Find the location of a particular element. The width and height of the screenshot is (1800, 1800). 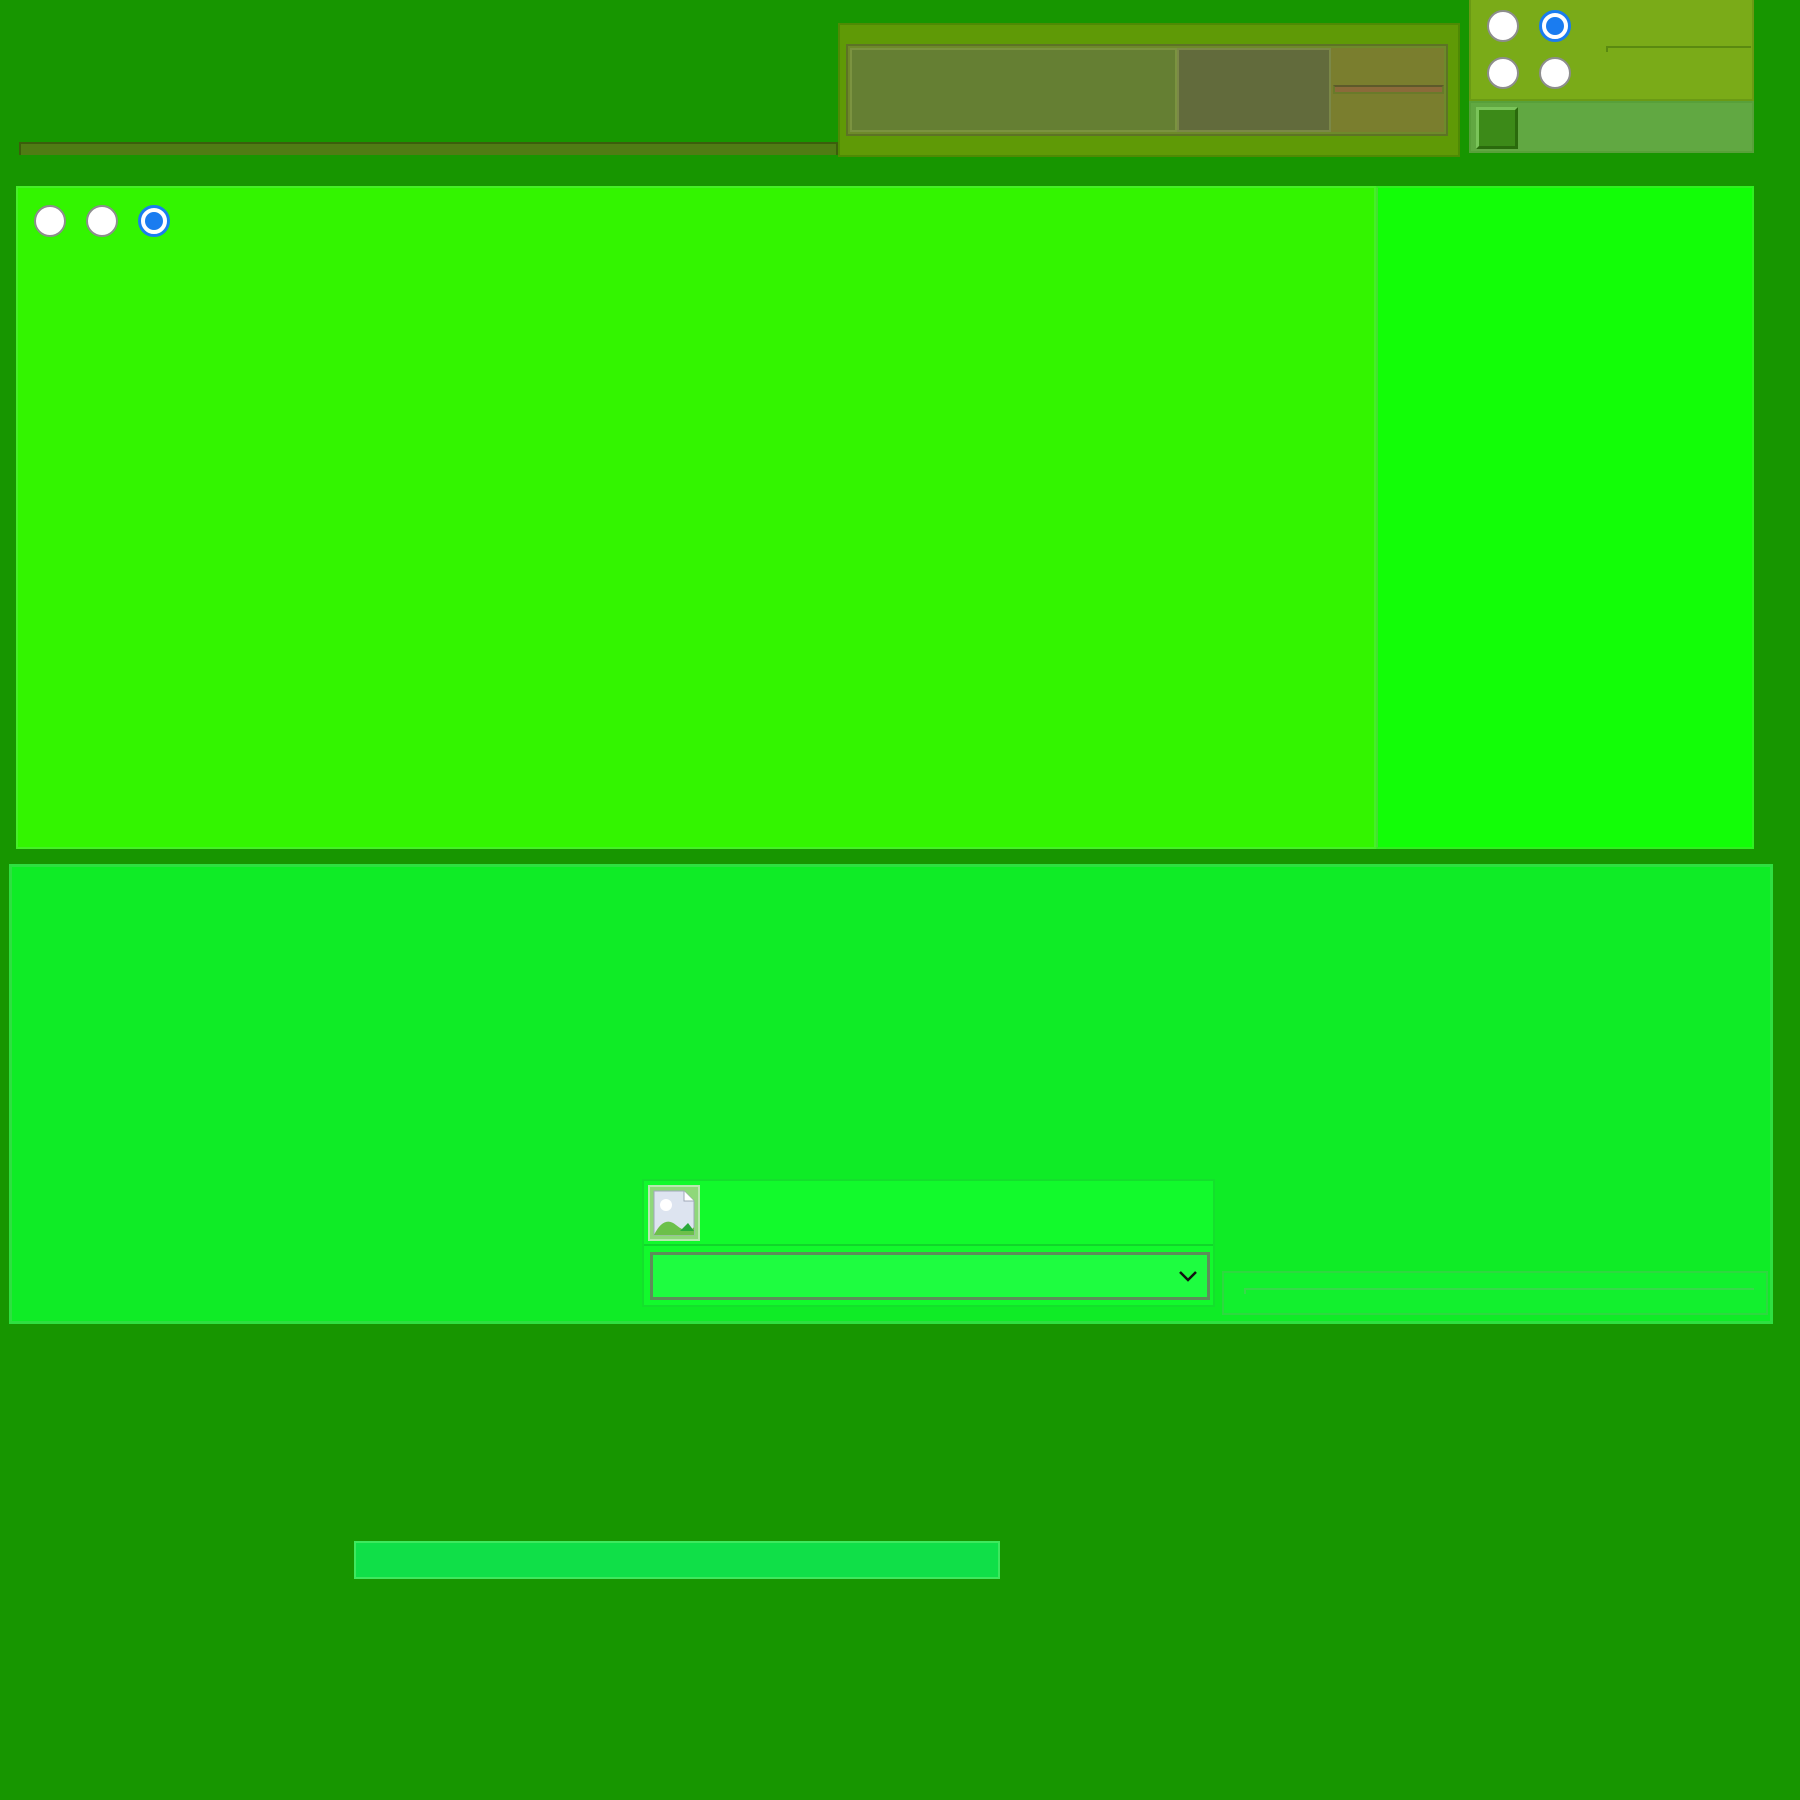

divider-line is located at coordinates (1678, 49).